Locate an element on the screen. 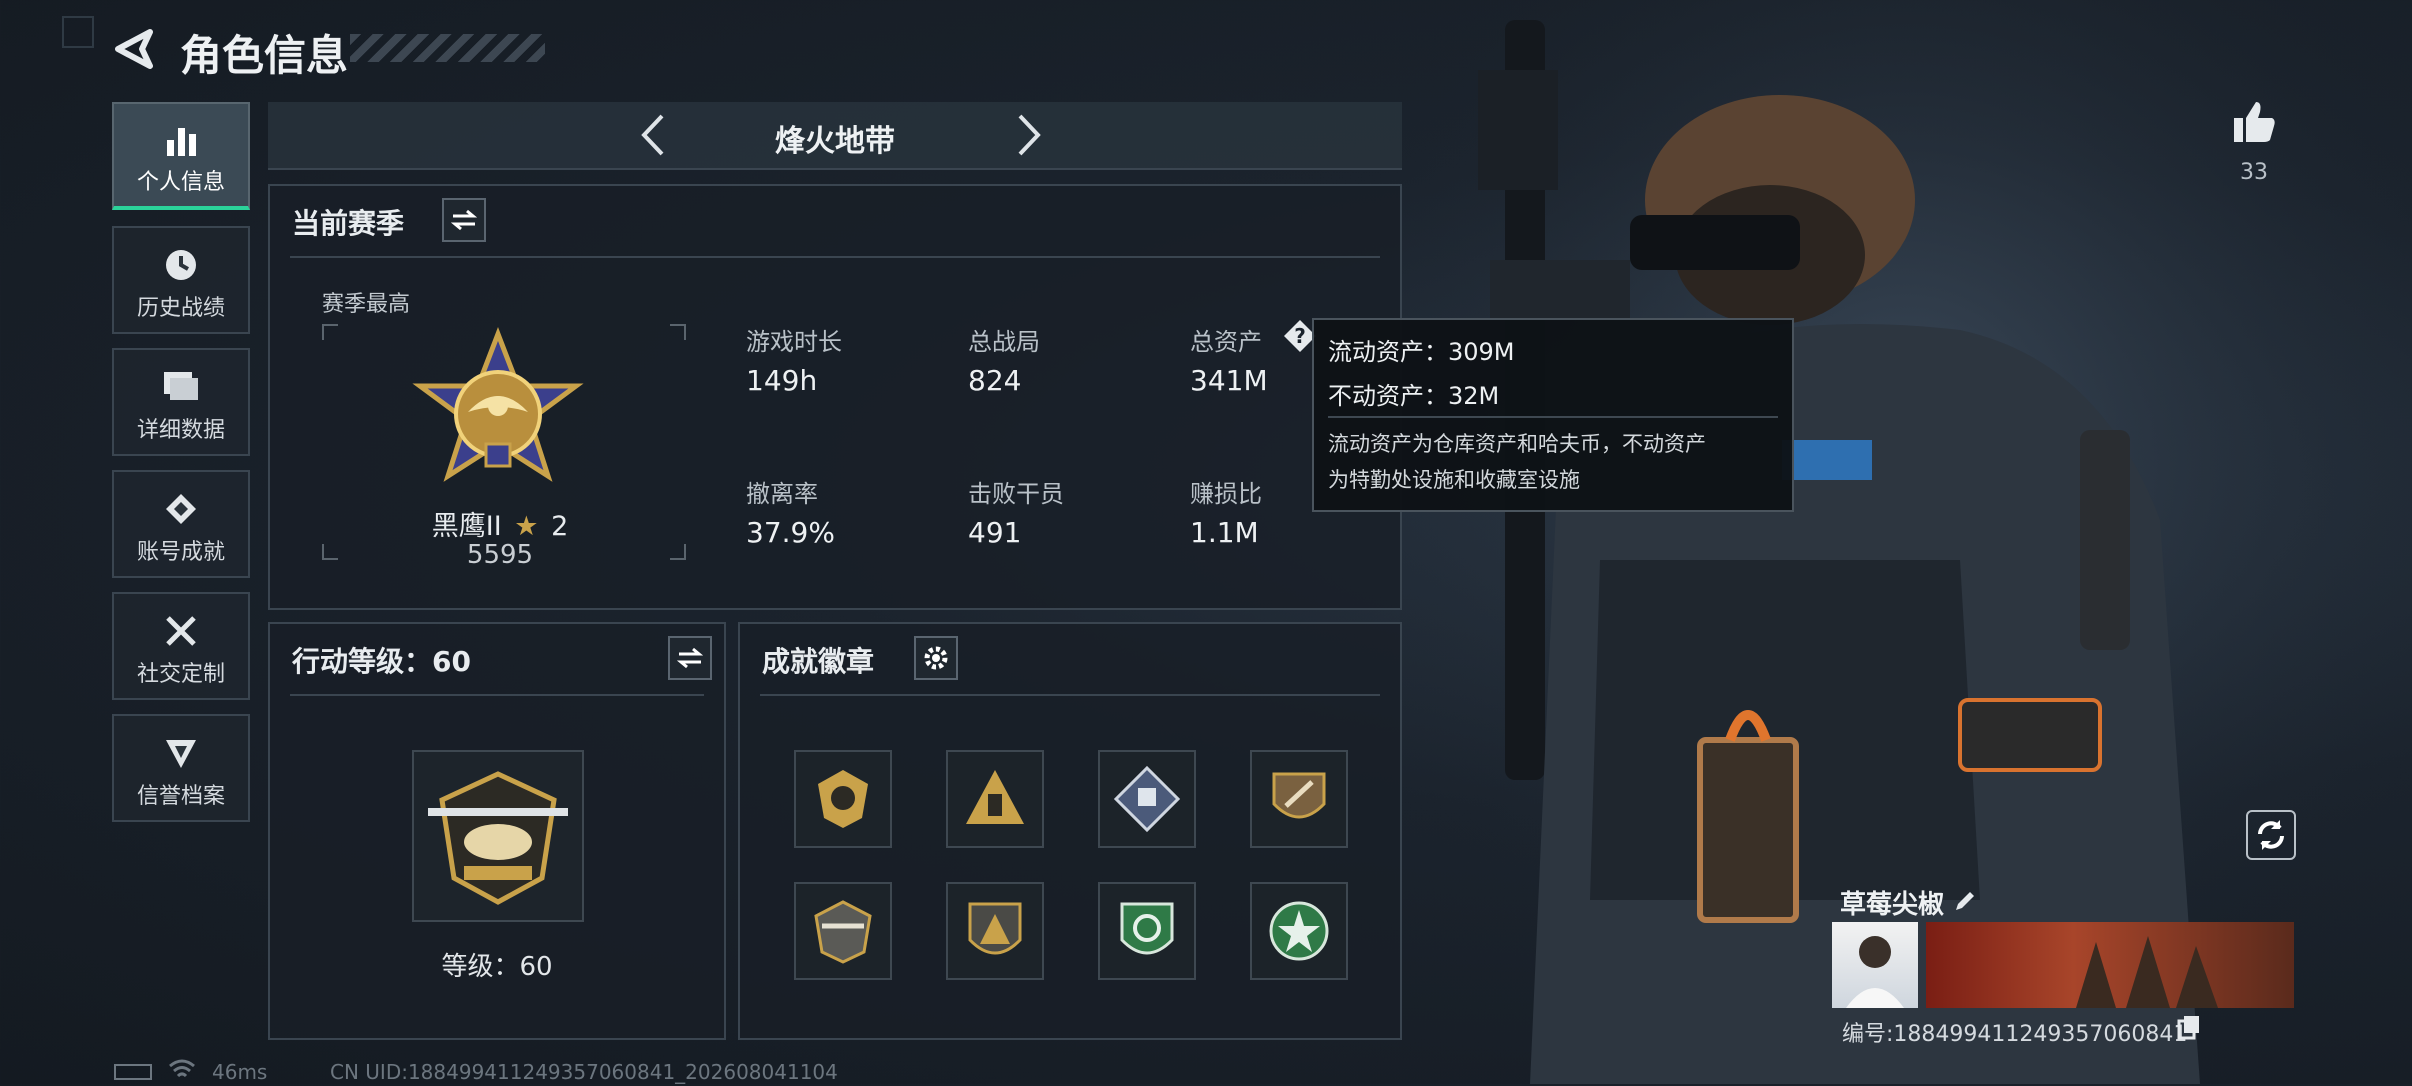 The height and width of the screenshot is (1086, 2412). season-best-label: 赛季最高 is located at coordinates (366, 304).